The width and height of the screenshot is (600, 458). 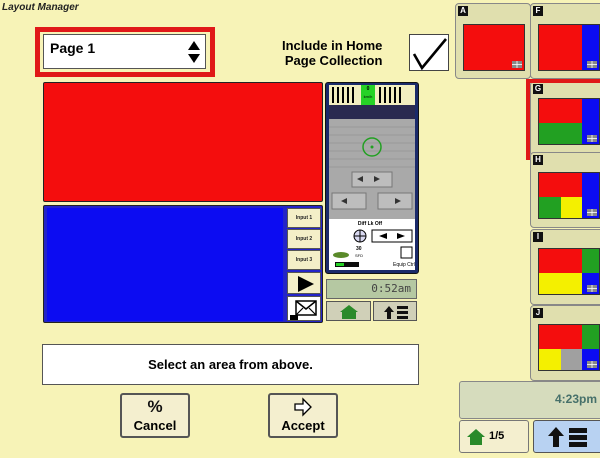 I want to click on clock-display: 4:23pm, so click(x=529, y=400).